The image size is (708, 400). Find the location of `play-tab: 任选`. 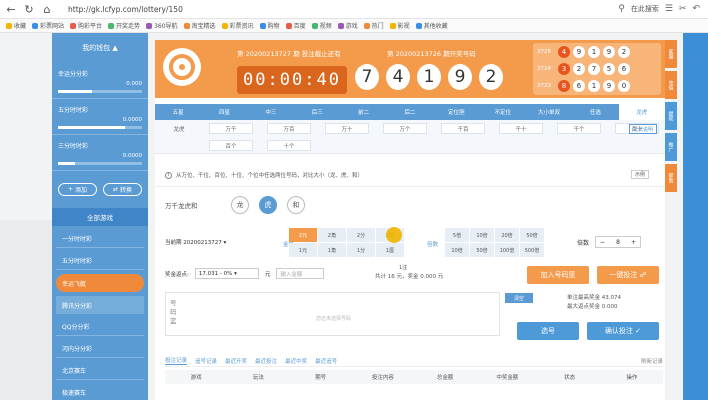

play-tab: 任选 is located at coordinates (595, 112).